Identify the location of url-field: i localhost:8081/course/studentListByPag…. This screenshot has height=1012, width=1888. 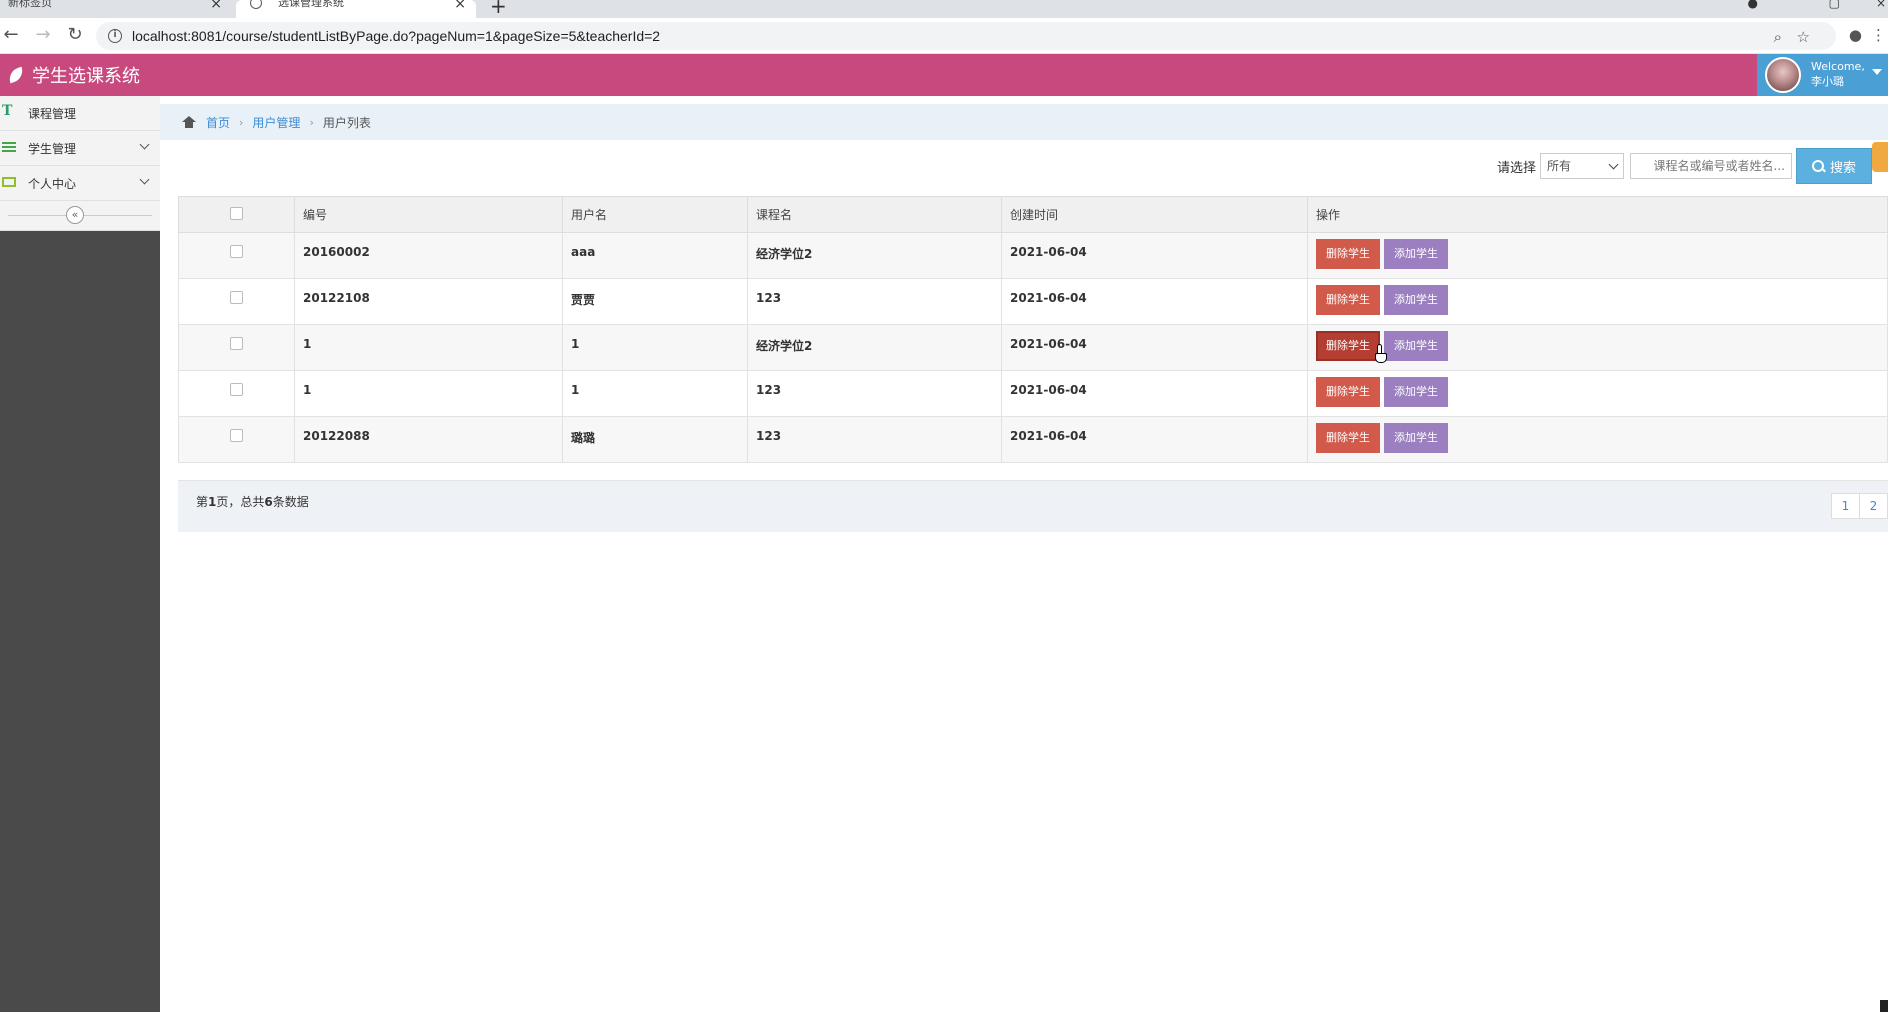
(966, 36).